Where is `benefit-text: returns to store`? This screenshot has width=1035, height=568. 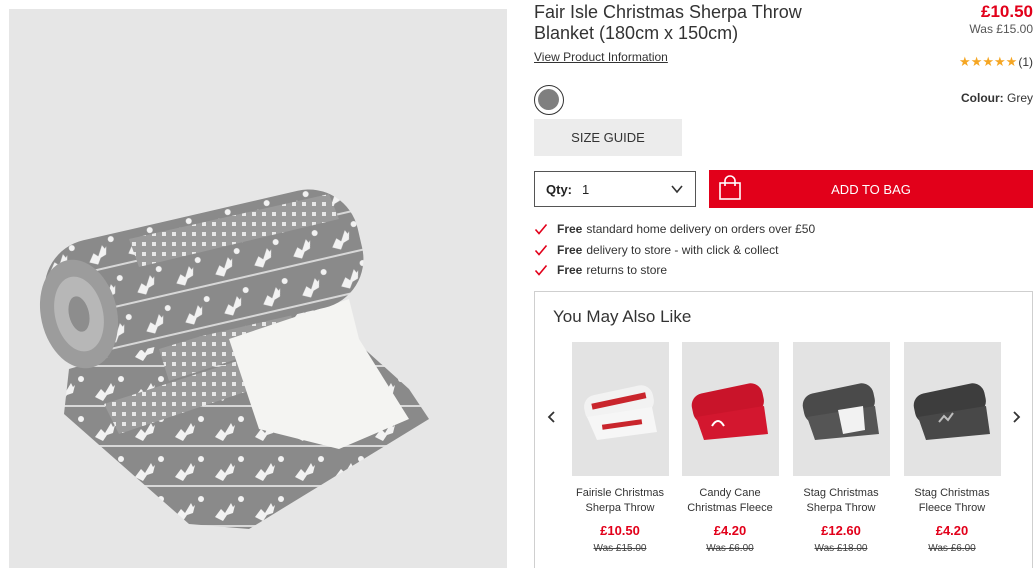 benefit-text: returns to store is located at coordinates (627, 270).